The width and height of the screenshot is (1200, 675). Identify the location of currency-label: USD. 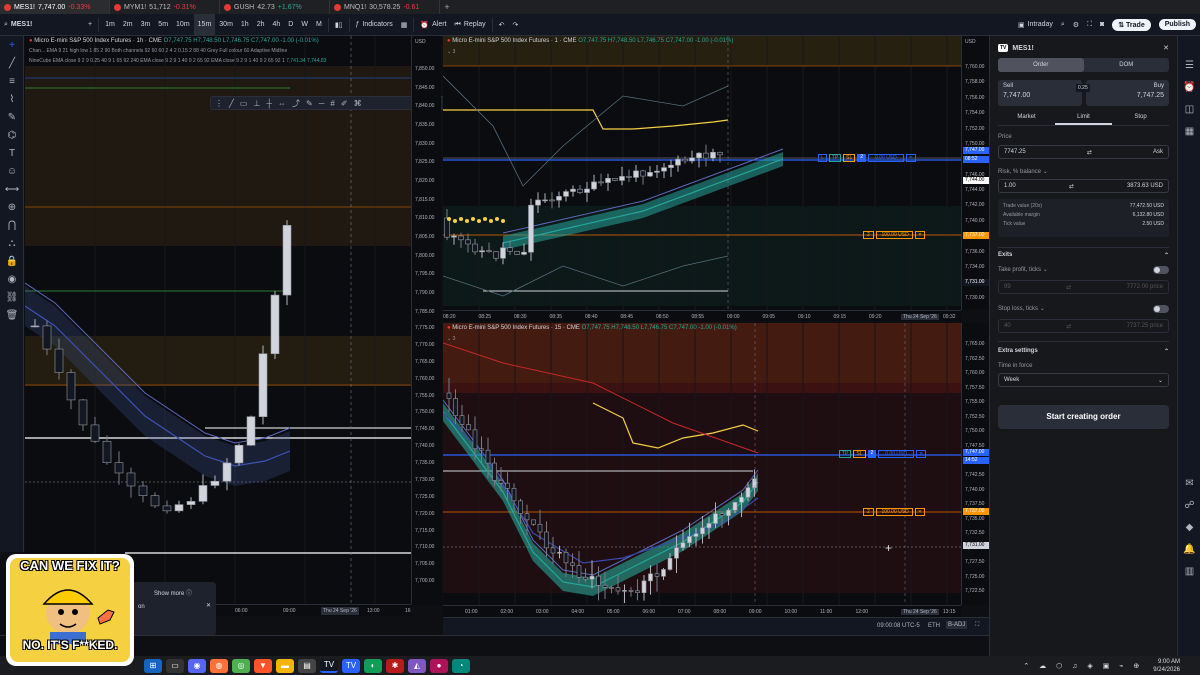
(970, 42).